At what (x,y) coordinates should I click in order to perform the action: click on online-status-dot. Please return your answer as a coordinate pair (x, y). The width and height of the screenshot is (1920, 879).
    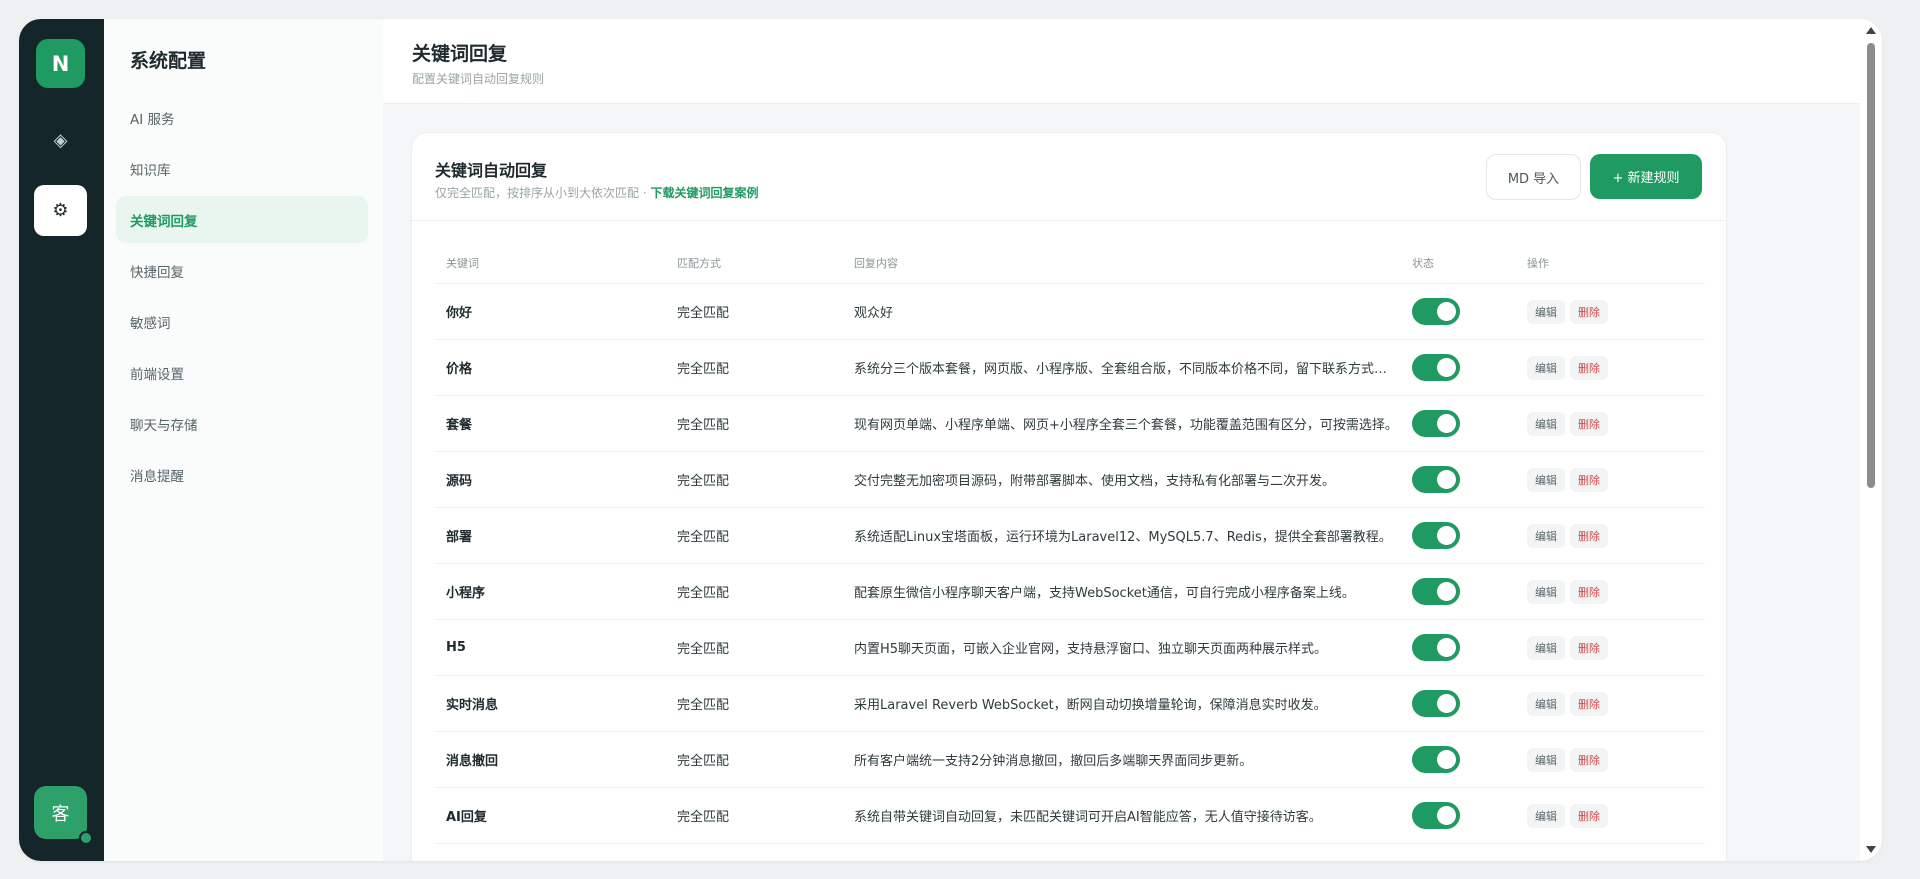
    Looking at the image, I should click on (86, 838).